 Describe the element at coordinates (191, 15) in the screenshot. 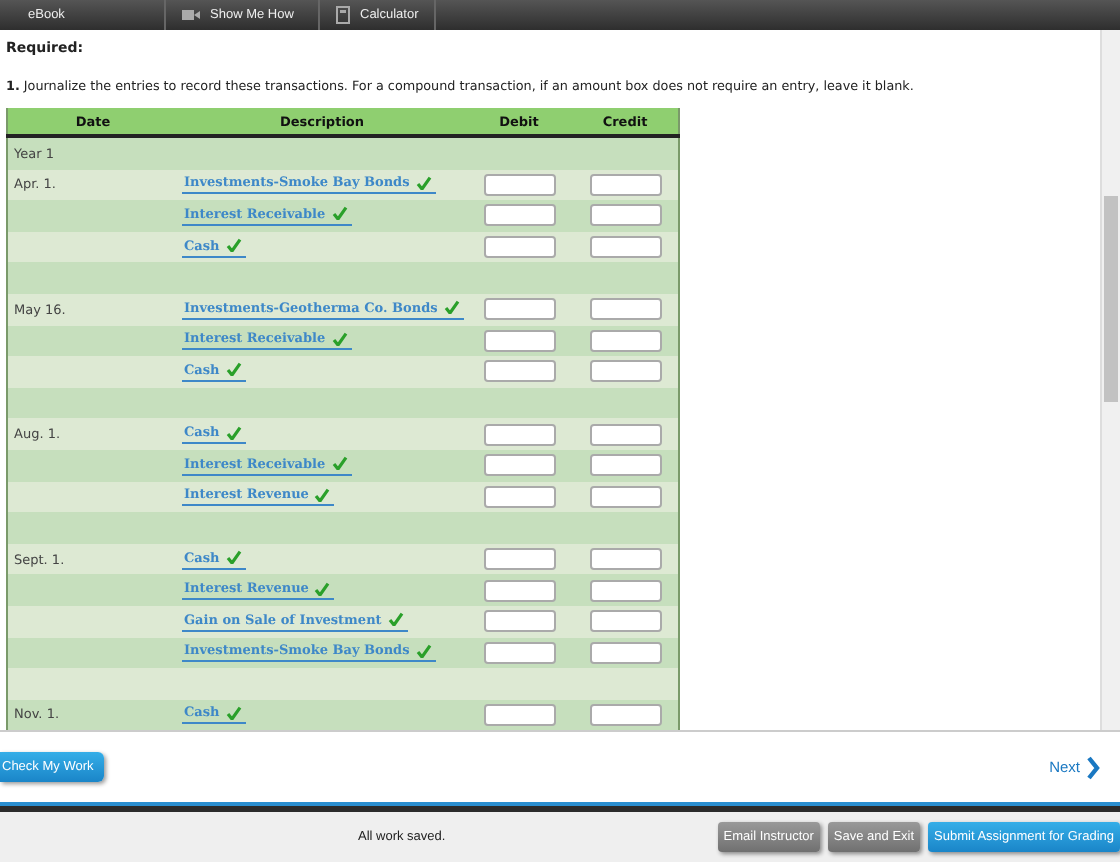

I see `video-icon` at that location.